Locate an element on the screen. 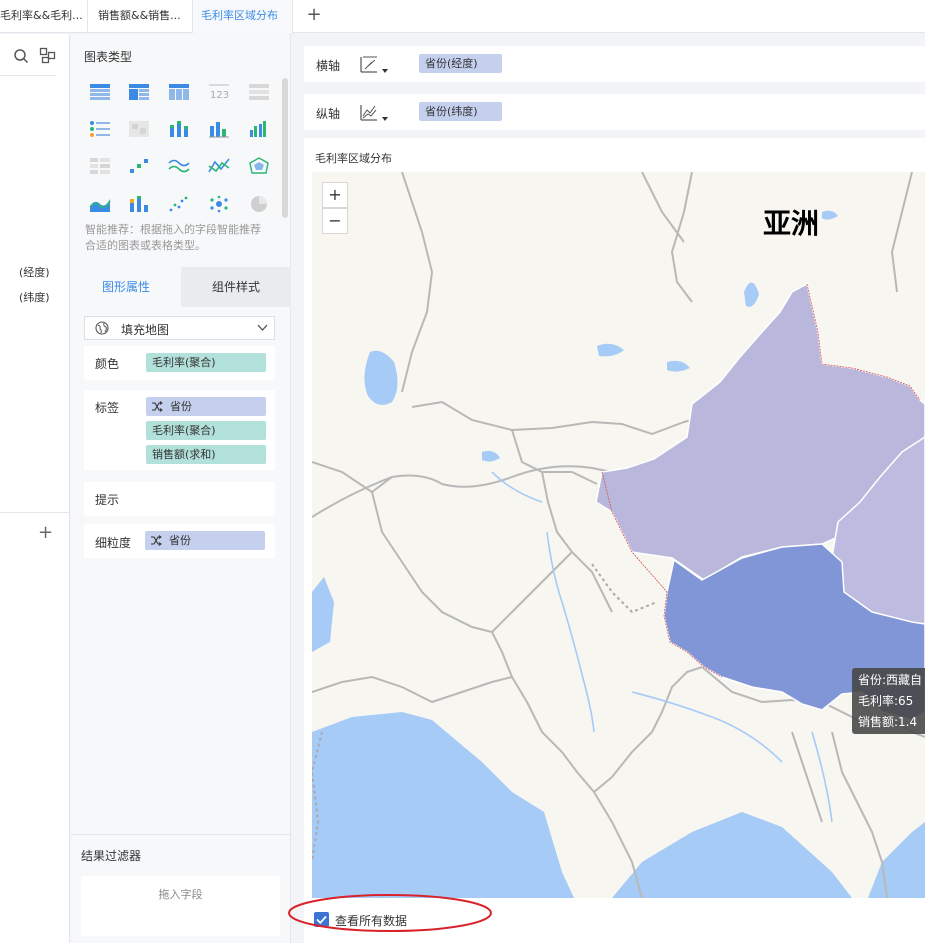 The height and width of the screenshot is (943, 925). field-longitude: (经度) is located at coordinates (34, 272).